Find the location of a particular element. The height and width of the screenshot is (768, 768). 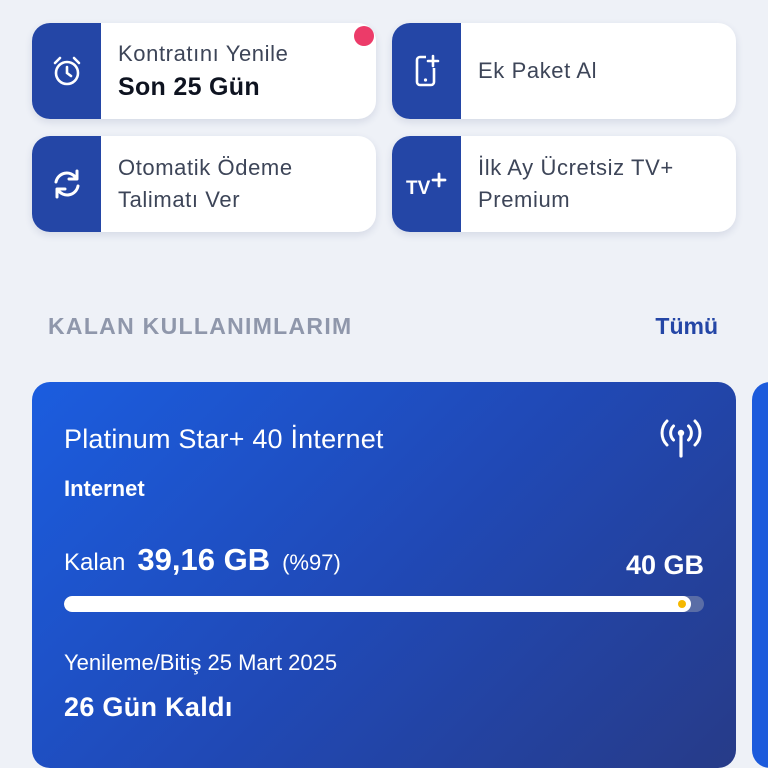

next-usage-card-peek is located at coordinates (760, 575).